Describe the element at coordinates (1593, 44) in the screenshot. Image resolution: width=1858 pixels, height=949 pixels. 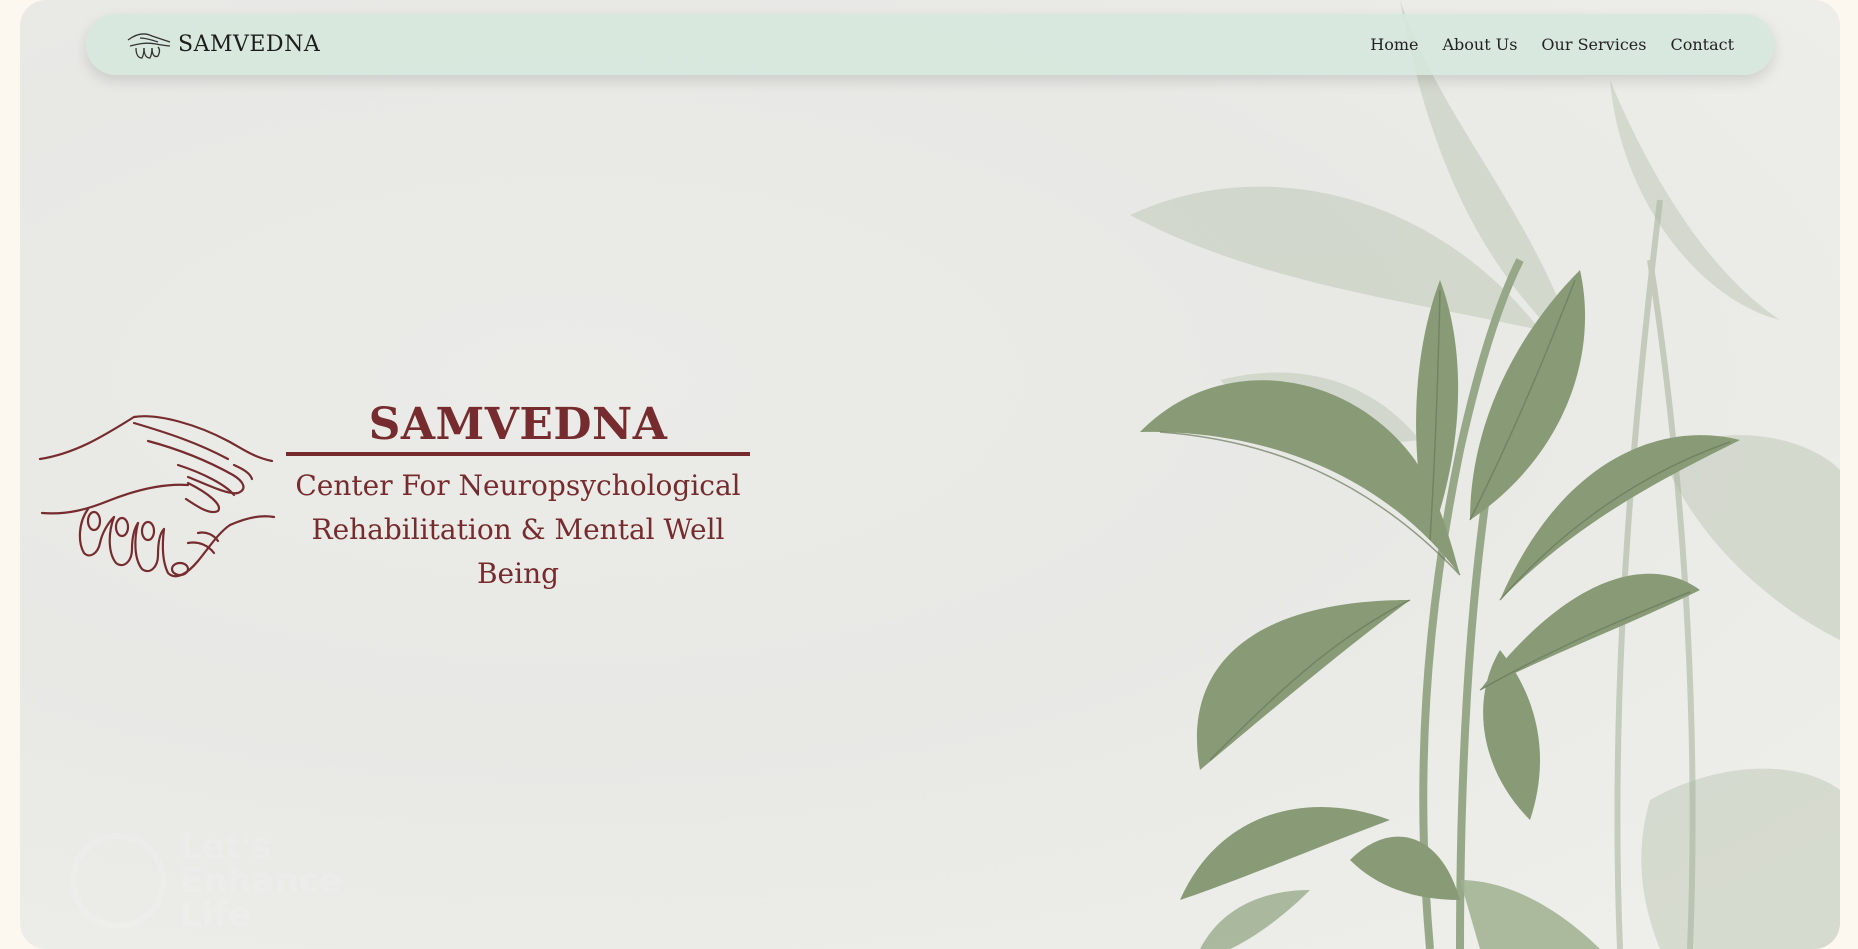
I see `nav-services-link: Our Services` at that location.